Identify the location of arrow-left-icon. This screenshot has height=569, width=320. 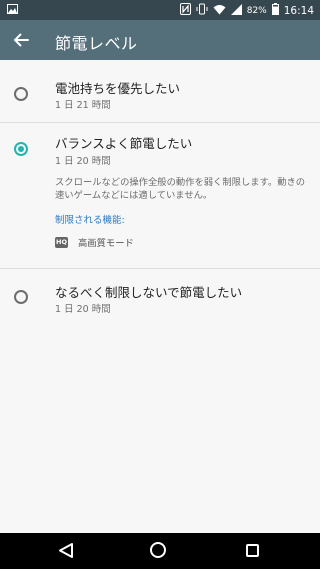
(21, 40).